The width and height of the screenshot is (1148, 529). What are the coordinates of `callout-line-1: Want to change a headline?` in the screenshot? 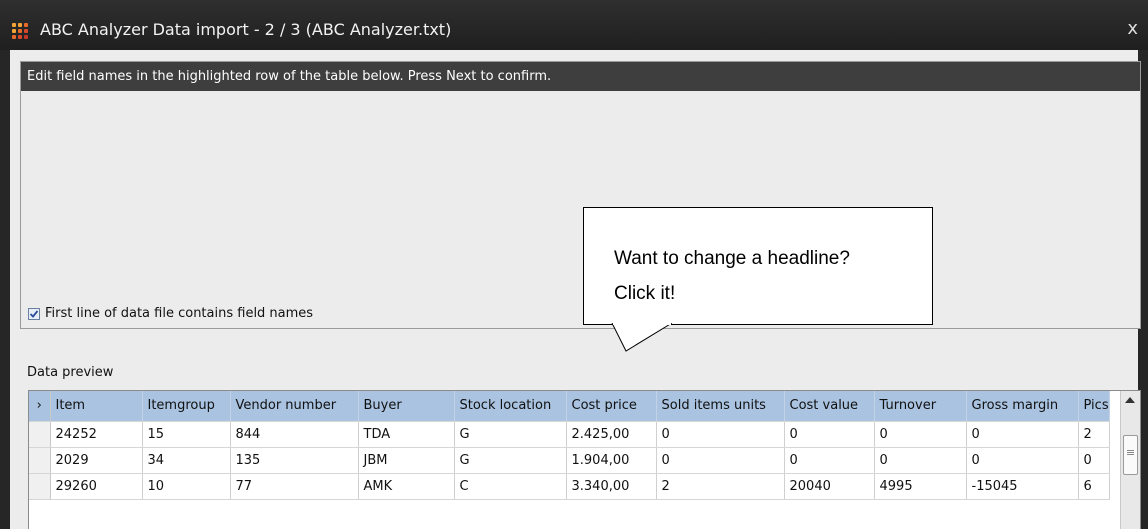 It's located at (732, 258).